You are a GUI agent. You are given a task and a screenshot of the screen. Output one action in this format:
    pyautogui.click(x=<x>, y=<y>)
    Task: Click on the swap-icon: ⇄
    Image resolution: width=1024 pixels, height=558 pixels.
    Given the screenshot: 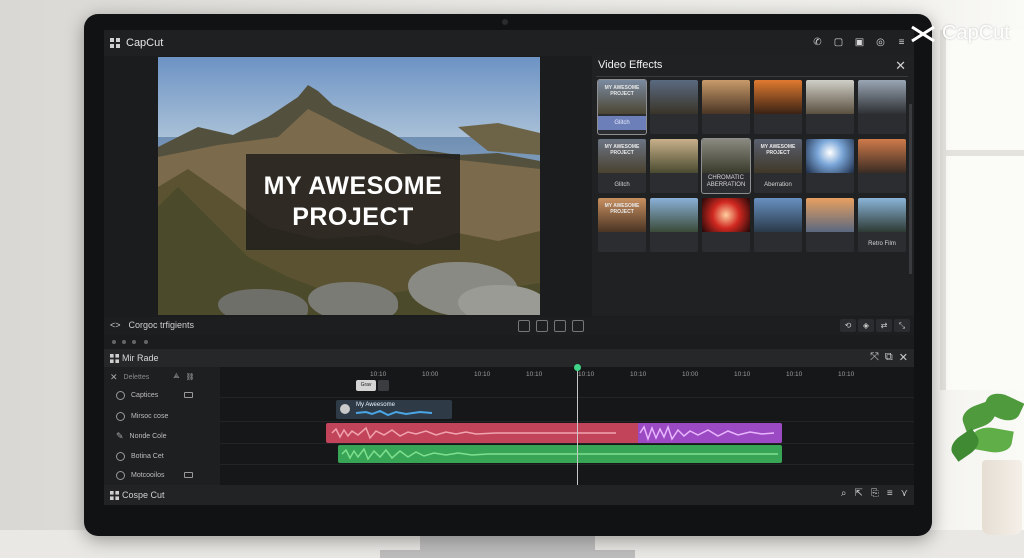 What is the action you would take?
    pyautogui.click(x=884, y=325)
    